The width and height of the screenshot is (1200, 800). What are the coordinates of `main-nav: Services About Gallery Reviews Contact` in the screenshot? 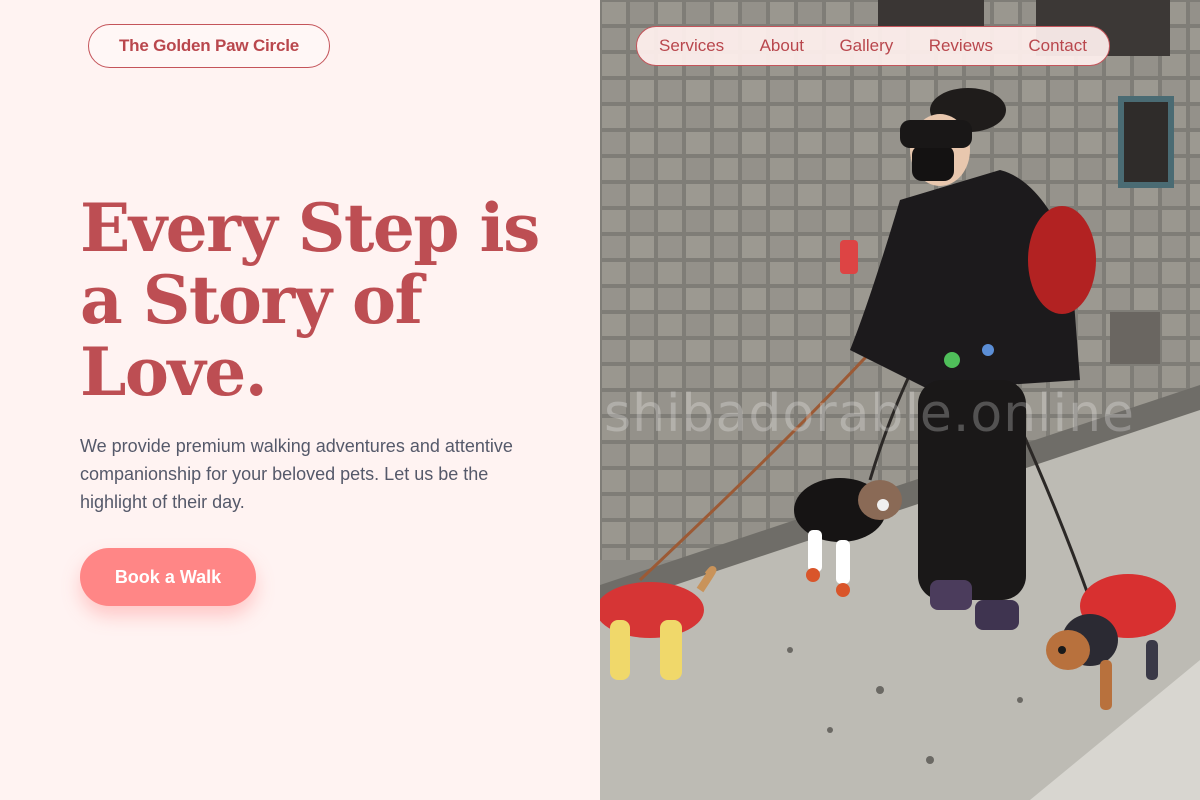 It's located at (873, 46).